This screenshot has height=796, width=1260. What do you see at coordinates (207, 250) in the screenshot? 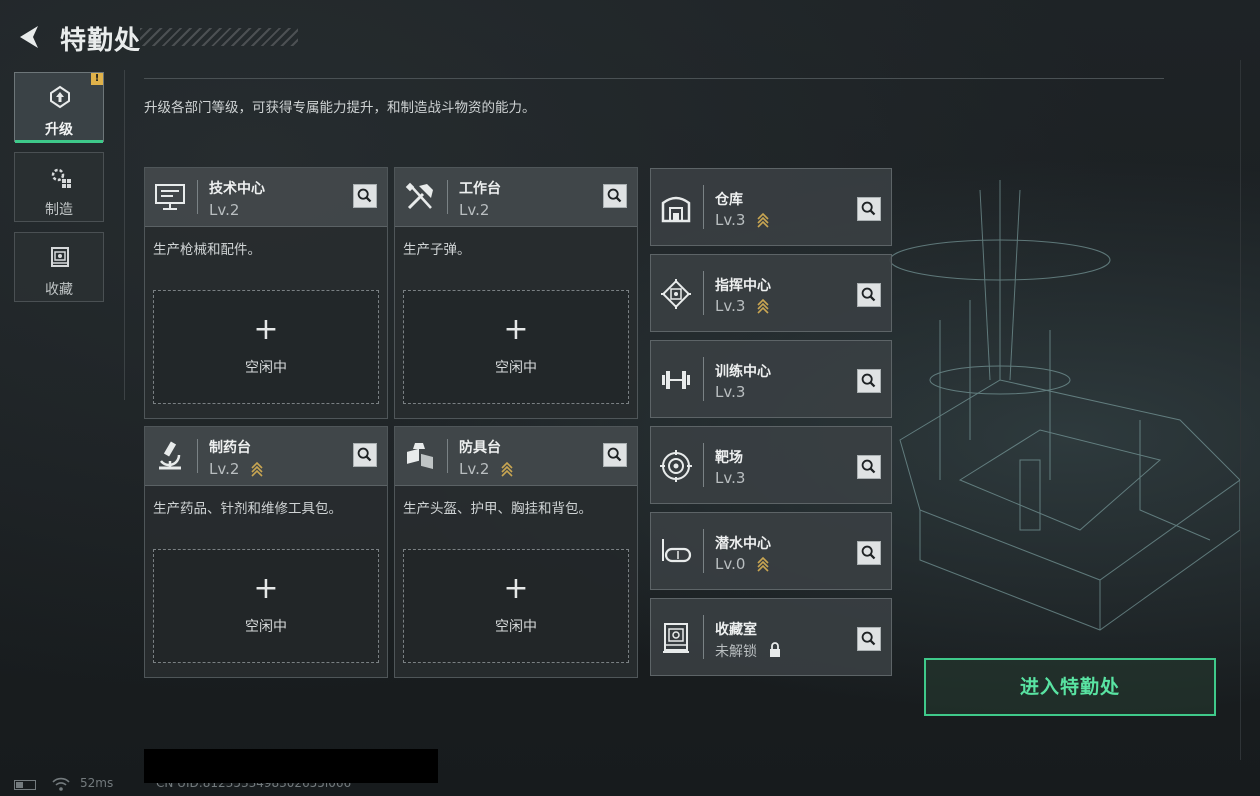
I see `facility-description: 生产枪械和配件。` at bounding box center [207, 250].